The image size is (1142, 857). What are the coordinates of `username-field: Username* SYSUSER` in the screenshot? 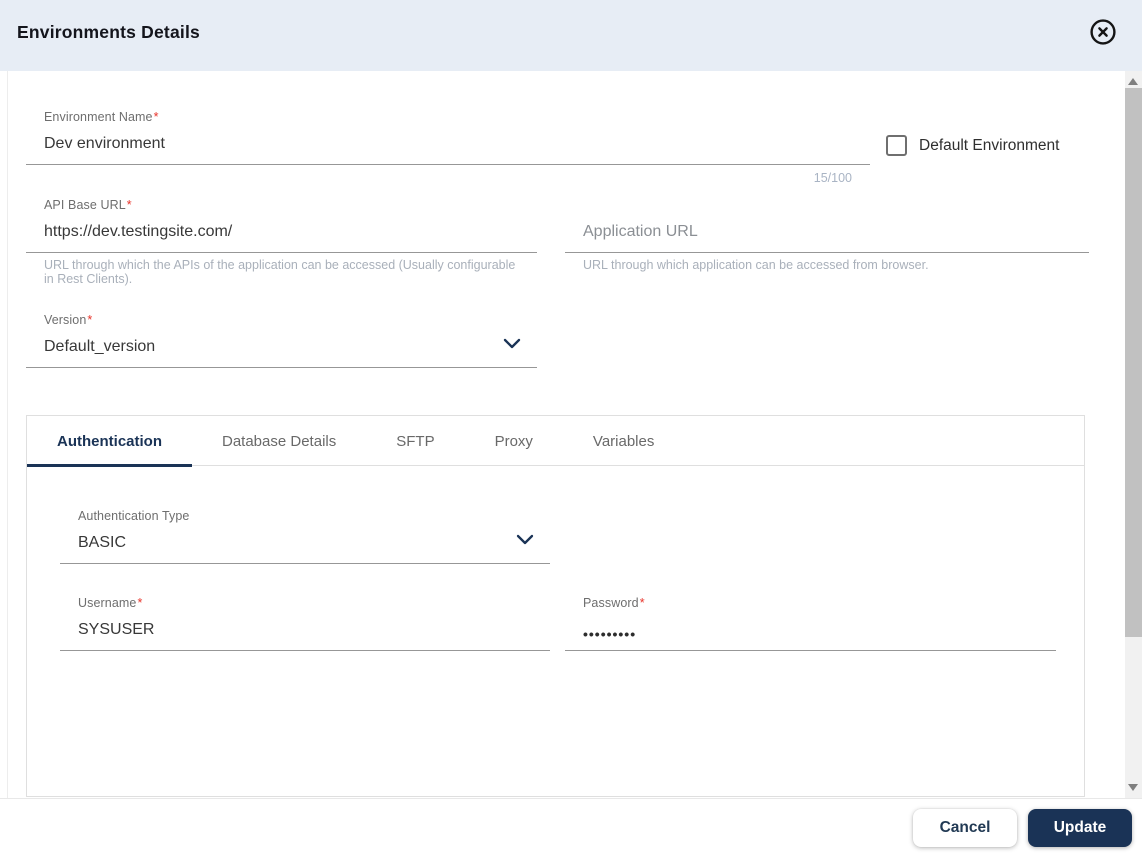 It's located at (305, 623).